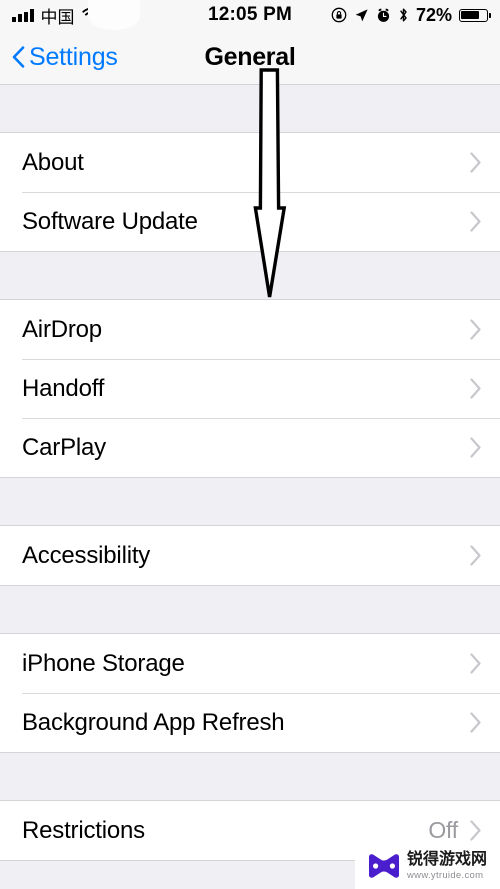 The height and width of the screenshot is (889, 500). I want to click on watermark-brand: 锐得游戏网, so click(447, 859).